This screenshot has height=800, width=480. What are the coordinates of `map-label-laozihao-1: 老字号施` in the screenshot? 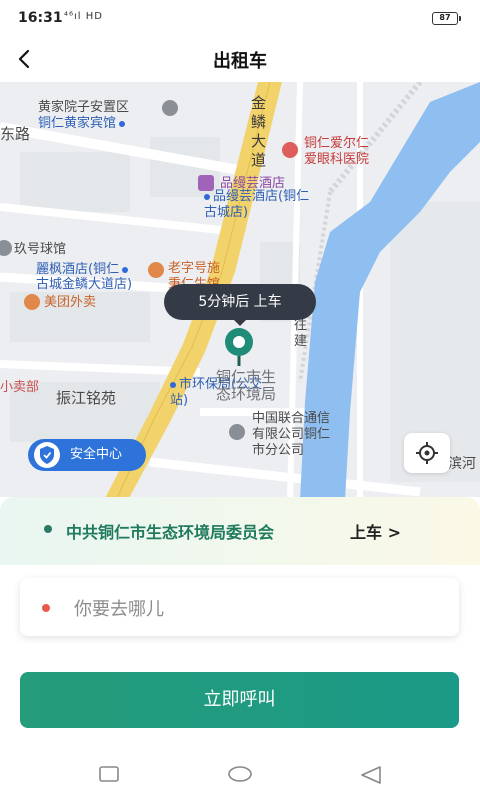 It's located at (194, 268).